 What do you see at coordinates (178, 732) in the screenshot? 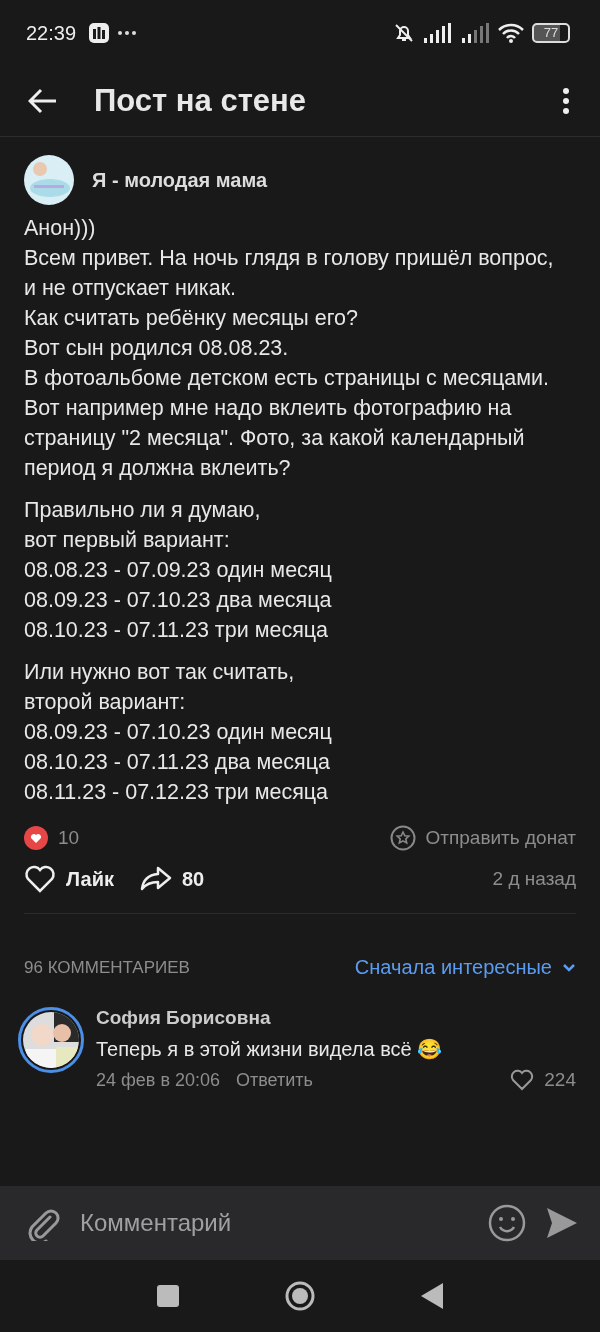
I see `post-text: Или нужно вот так считать, второй вариант: 08.09.23 - 07.10.23 один месяц 08.10.23 - 07.11.23 два месяца 08.11.23 - 07.12.23 три месяца` at bounding box center [178, 732].